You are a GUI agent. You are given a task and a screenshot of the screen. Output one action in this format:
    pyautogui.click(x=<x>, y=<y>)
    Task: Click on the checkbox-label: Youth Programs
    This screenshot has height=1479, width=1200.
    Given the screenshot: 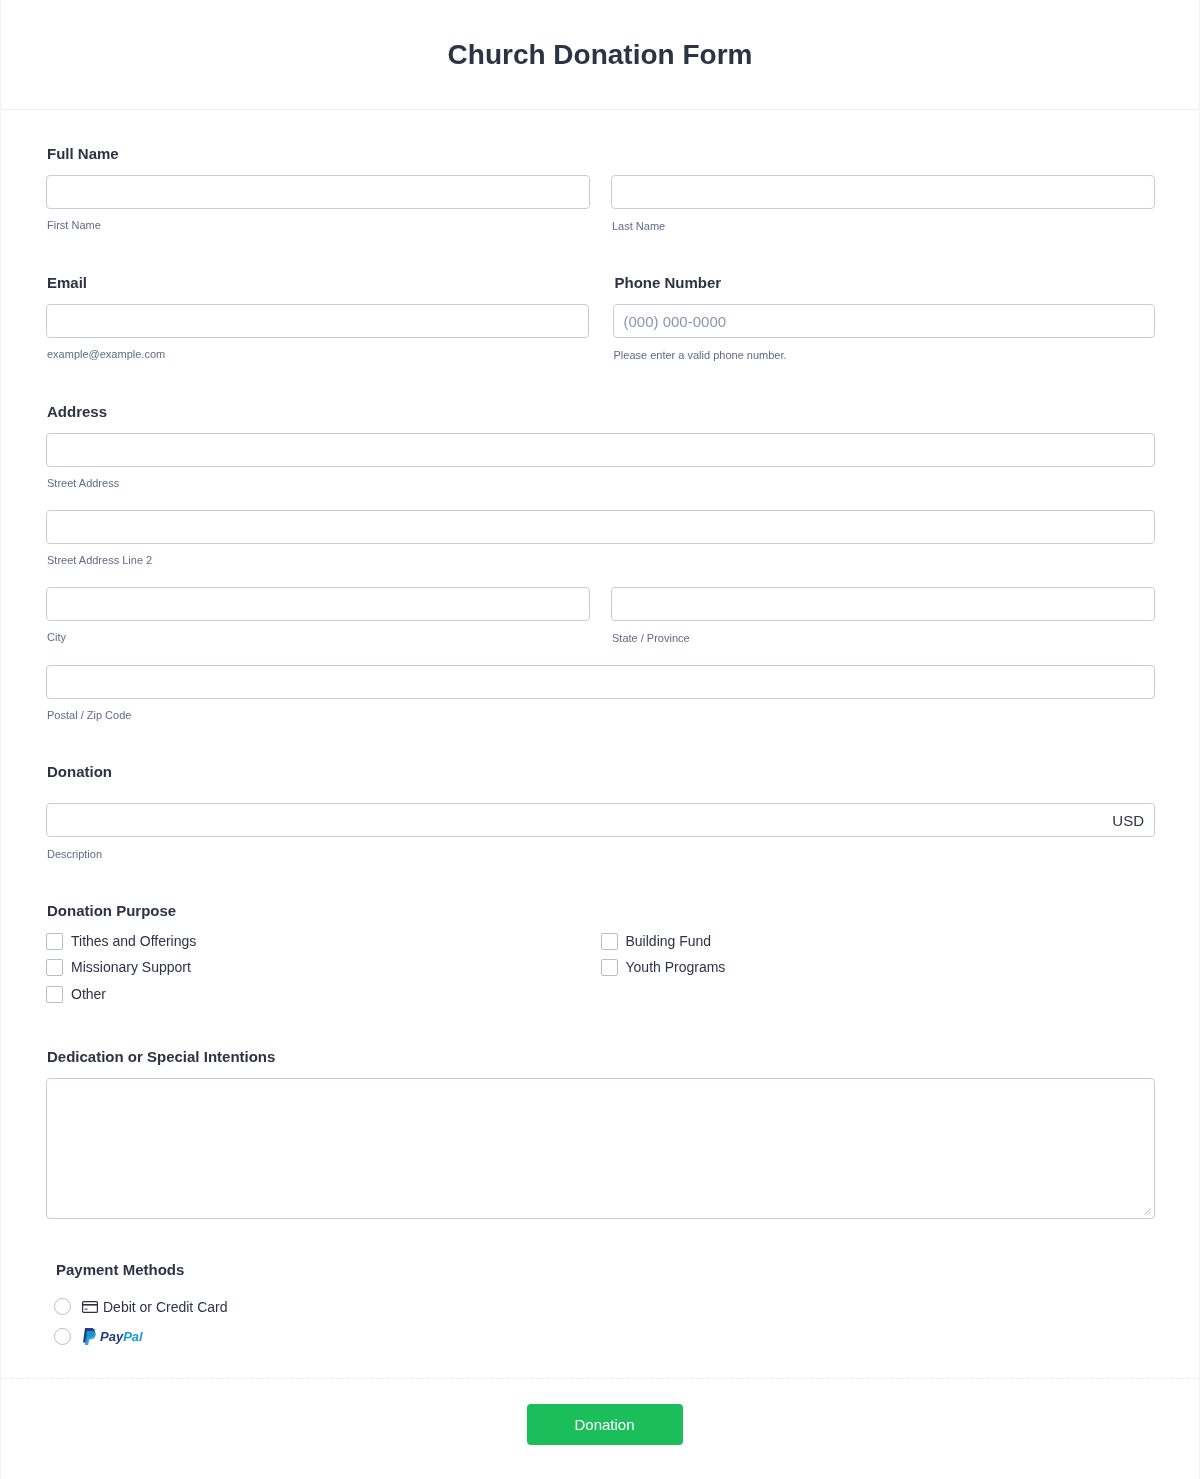 What is the action you would take?
    pyautogui.click(x=675, y=968)
    